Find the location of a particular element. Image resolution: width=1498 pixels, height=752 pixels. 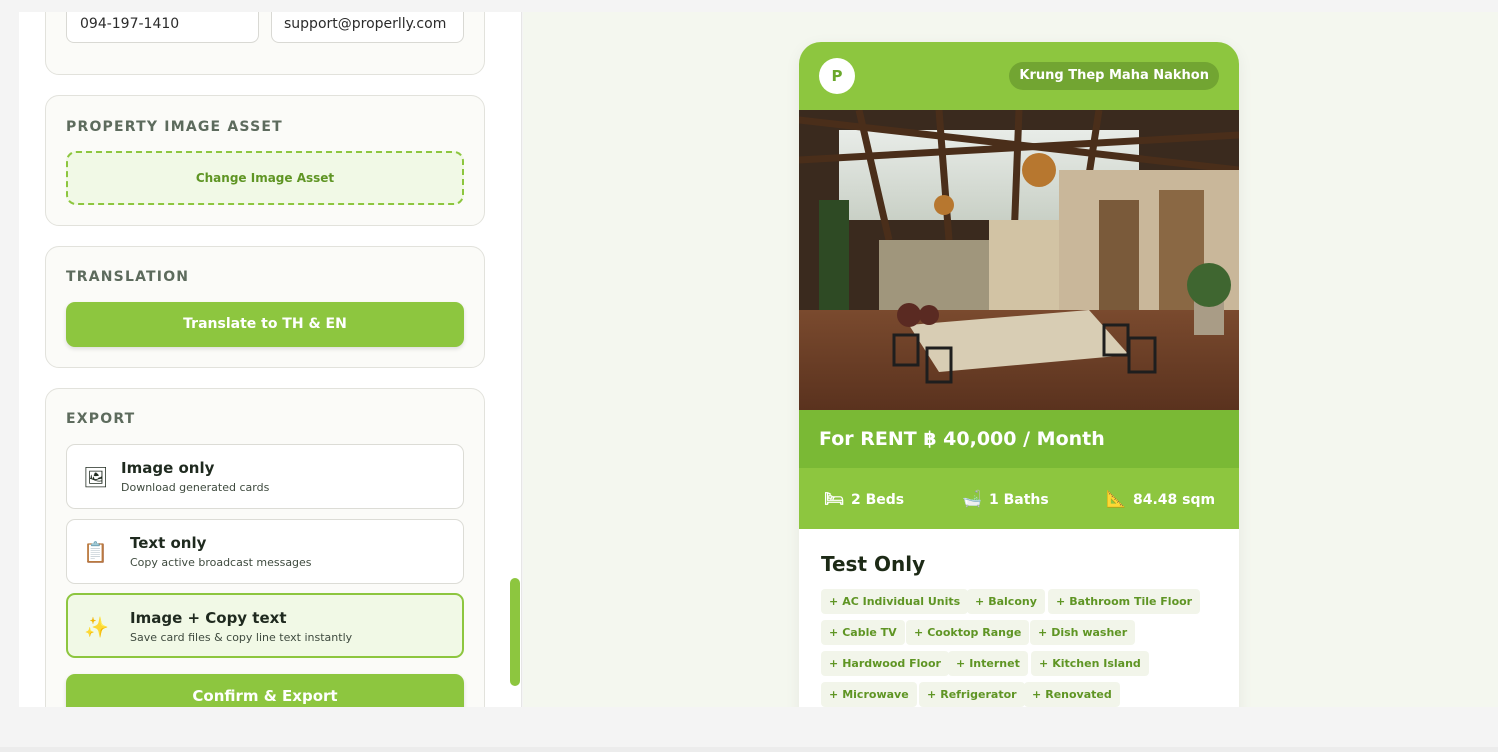

baths-stat: 🛁 1 Baths is located at coordinates (1005, 498).